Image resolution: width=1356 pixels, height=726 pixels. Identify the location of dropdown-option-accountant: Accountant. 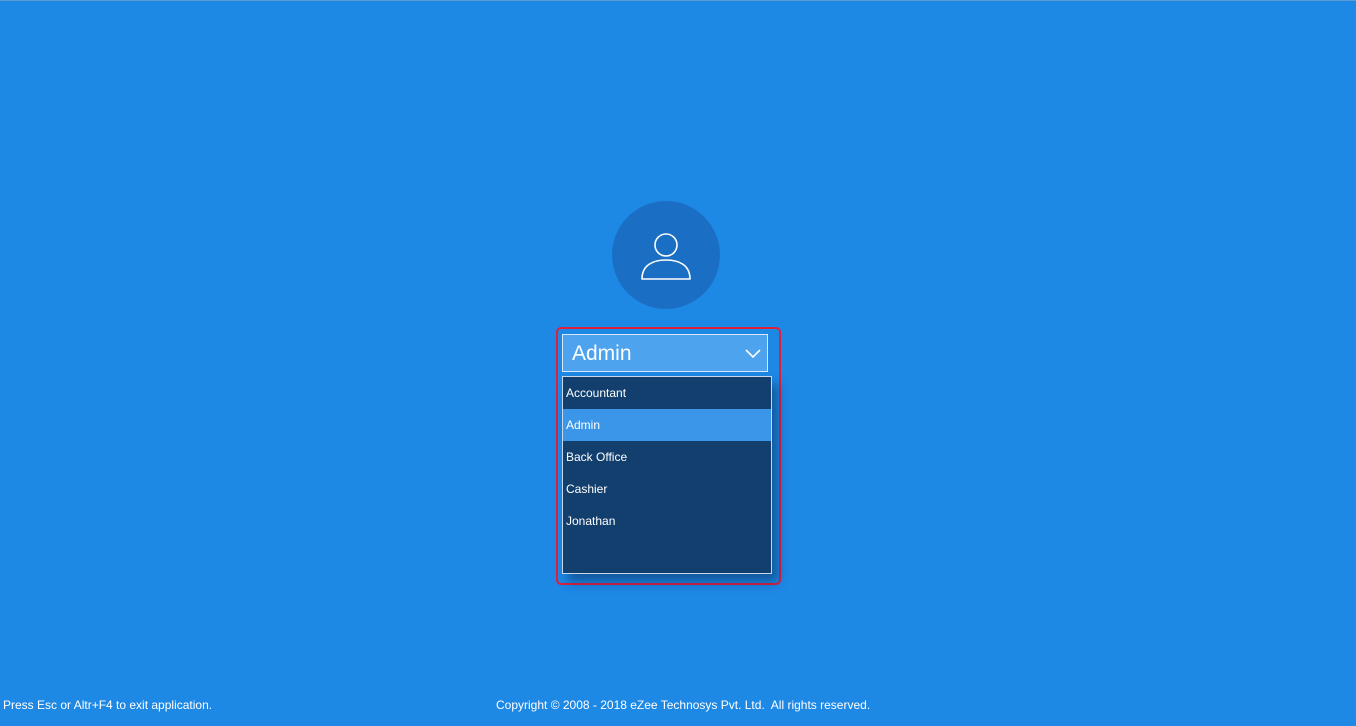
(667, 393).